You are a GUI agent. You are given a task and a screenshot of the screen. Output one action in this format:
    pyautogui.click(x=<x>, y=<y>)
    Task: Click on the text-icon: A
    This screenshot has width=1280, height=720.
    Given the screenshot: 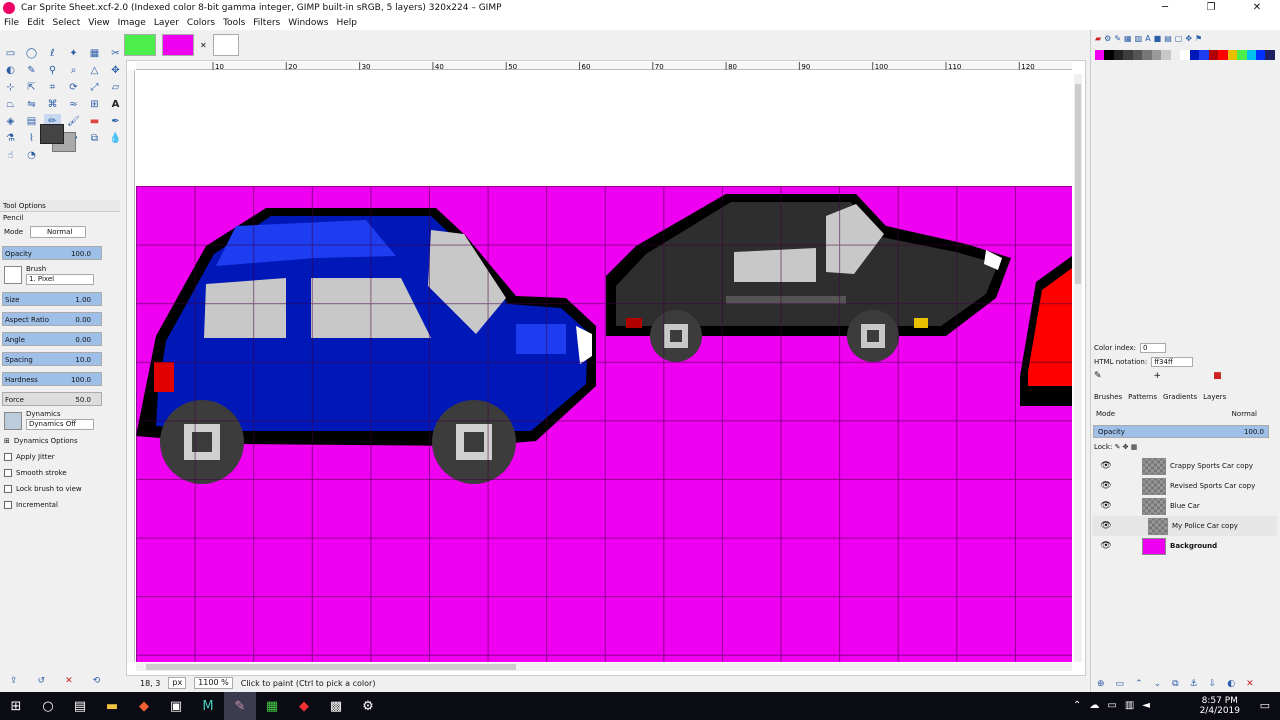 What is the action you would take?
    pyautogui.click(x=115, y=104)
    